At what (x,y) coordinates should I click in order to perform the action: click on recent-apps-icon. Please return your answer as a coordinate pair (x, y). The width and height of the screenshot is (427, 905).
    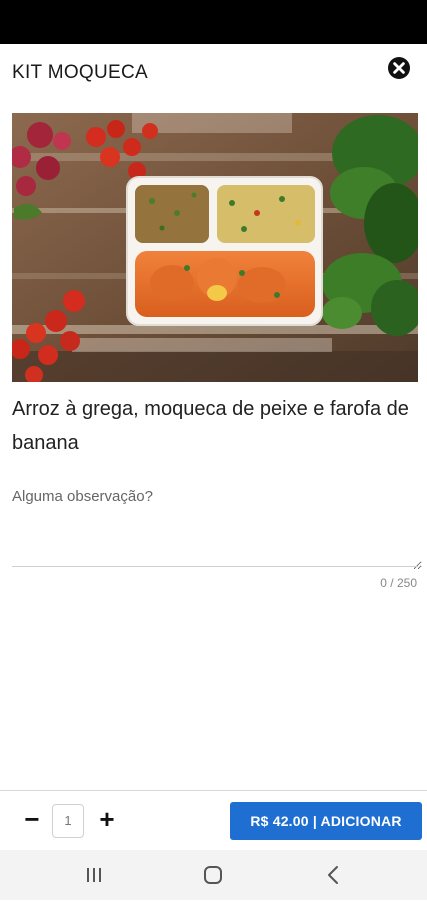
    Looking at the image, I should click on (94, 875).